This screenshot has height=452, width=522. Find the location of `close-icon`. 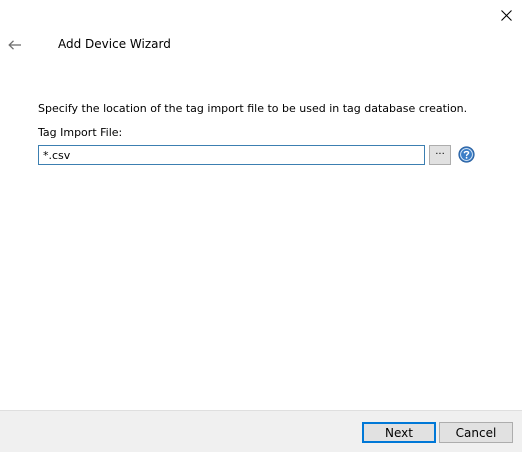

close-icon is located at coordinates (506, 15).